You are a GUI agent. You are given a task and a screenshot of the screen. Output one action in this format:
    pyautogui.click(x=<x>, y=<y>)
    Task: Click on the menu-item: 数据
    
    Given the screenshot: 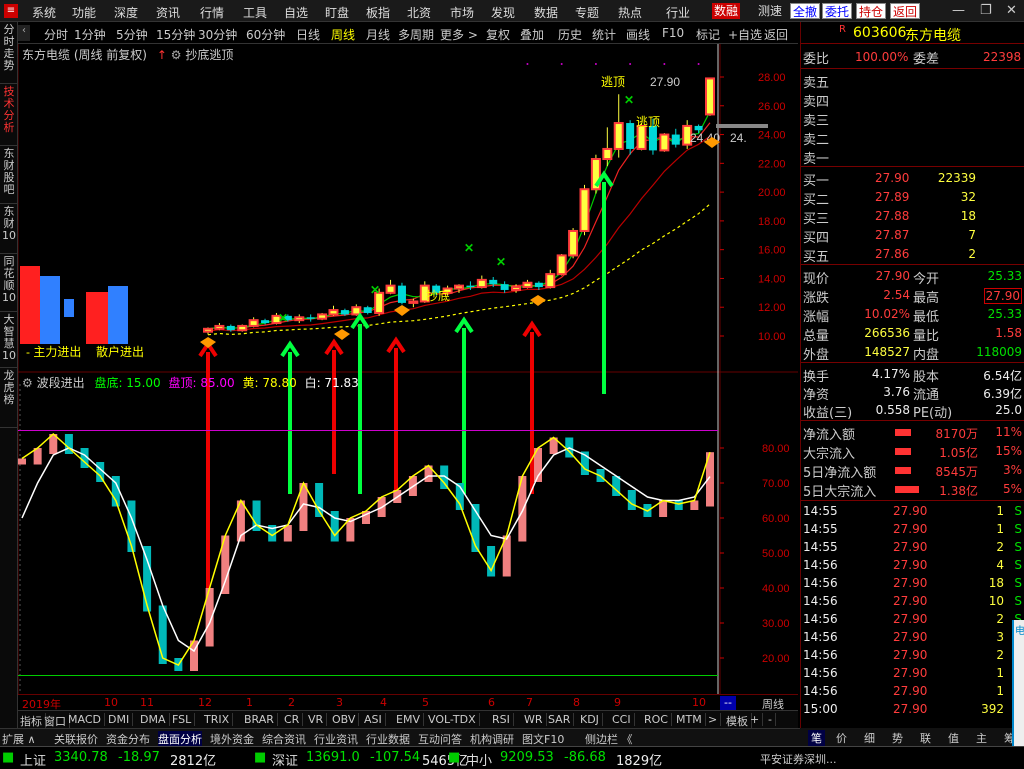 What is the action you would take?
    pyautogui.click(x=546, y=12)
    